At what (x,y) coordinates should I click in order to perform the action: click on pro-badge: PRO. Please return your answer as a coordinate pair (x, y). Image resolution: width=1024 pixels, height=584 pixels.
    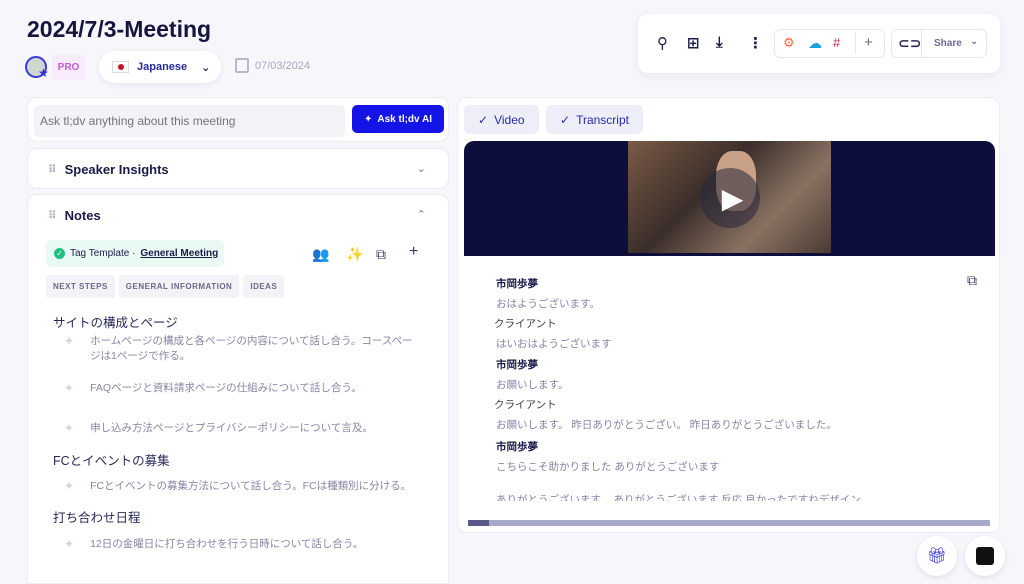
    Looking at the image, I should click on (68, 67).